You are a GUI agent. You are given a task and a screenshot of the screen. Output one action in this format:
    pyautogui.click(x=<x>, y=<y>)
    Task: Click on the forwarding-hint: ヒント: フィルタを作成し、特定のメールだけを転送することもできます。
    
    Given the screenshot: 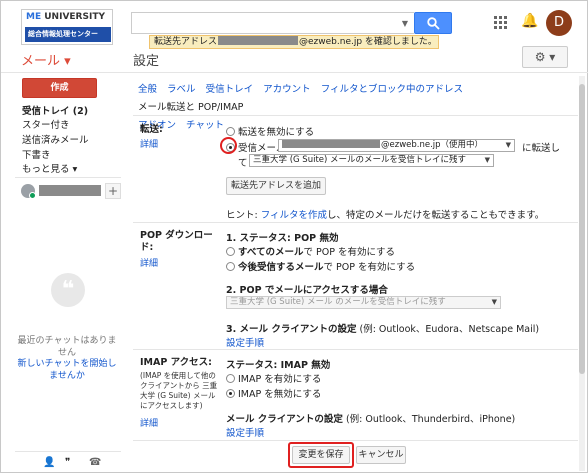 What is the action you would take?
    pyautogui.click(x=385, y=214)
    